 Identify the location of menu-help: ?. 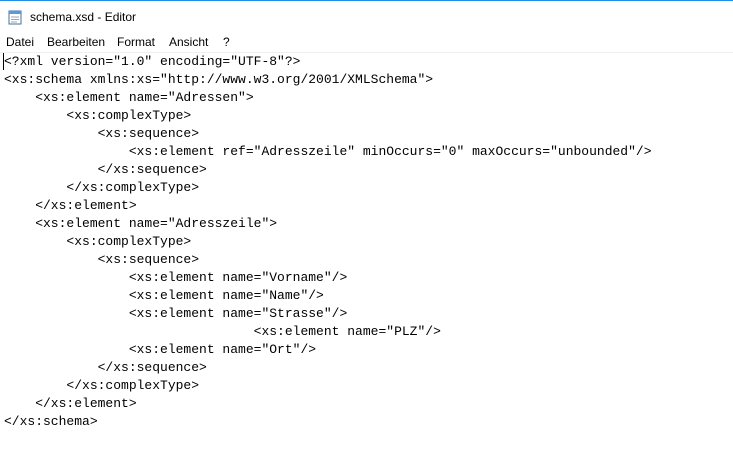
(226, 42).